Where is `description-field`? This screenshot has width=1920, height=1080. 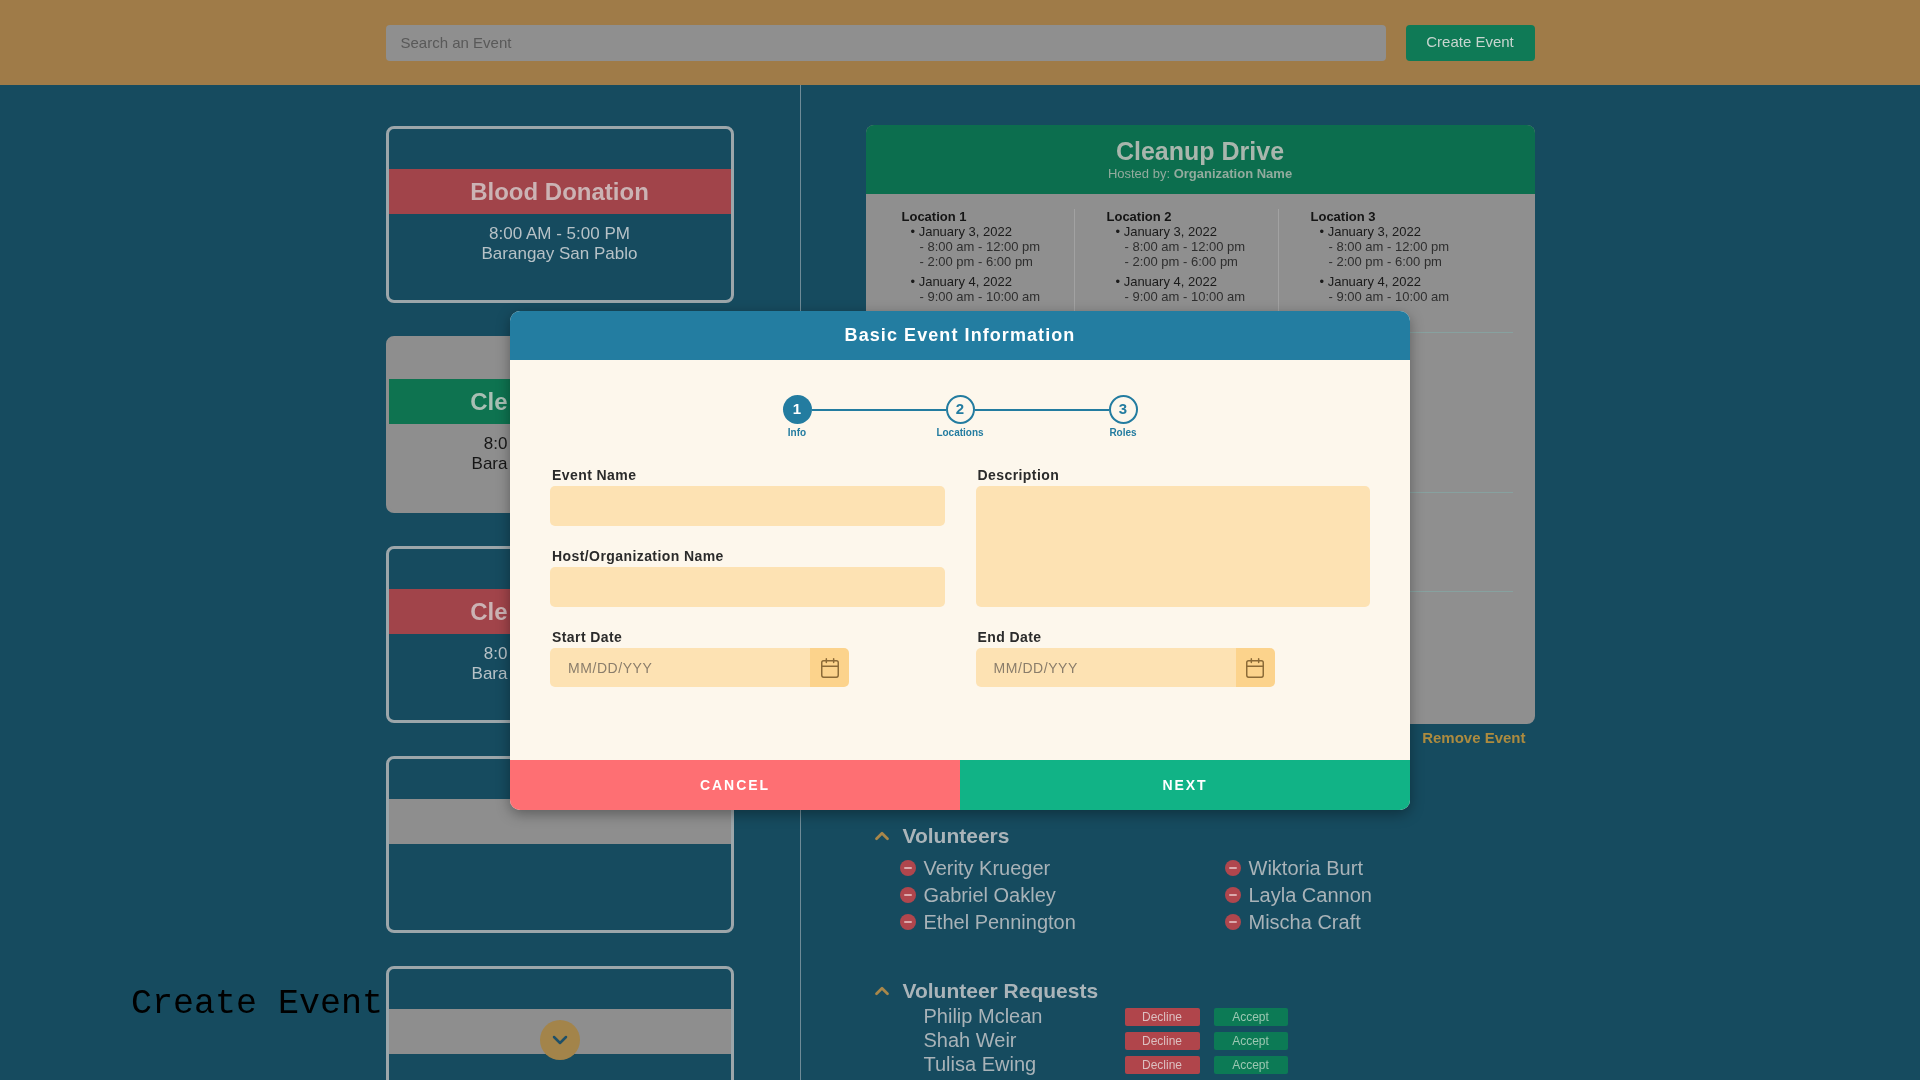 description-field is located at coordinates (1172, 546).